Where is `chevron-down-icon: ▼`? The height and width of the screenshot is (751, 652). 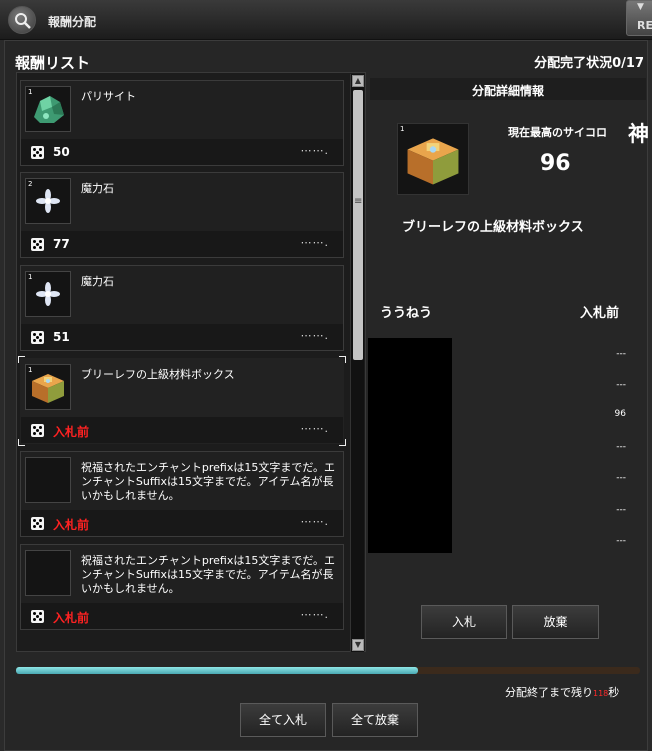
chevron-down-icon: ▼ is located at coordinates (640, 7).